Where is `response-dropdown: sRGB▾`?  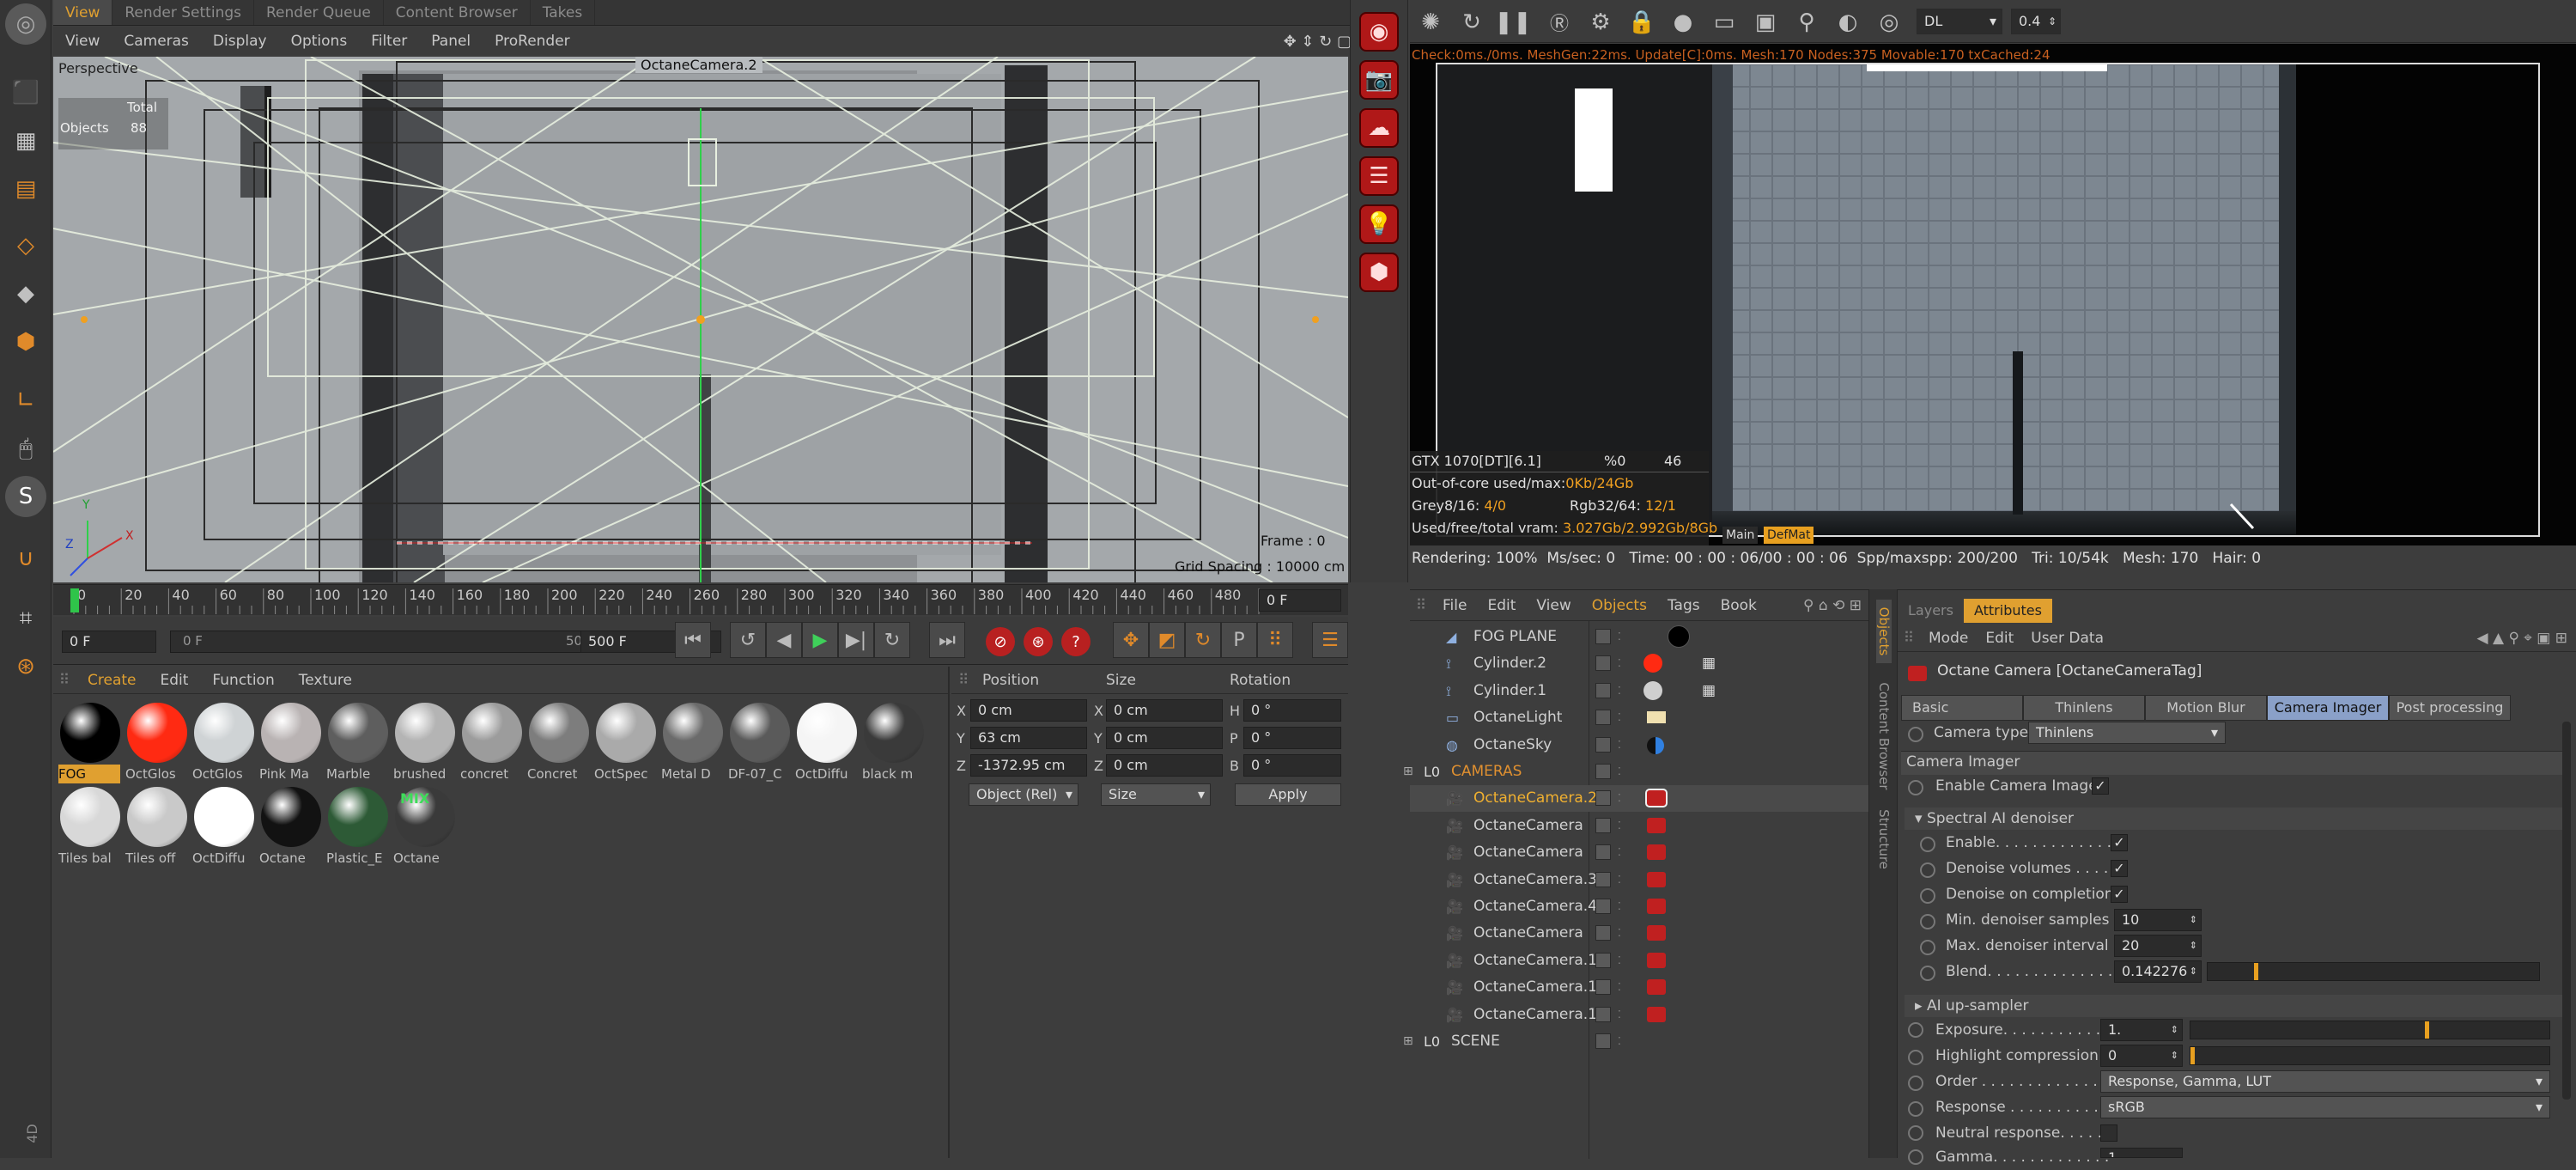
response-dropdown: sRGB▾ is located at coordinates (2325, 1107).